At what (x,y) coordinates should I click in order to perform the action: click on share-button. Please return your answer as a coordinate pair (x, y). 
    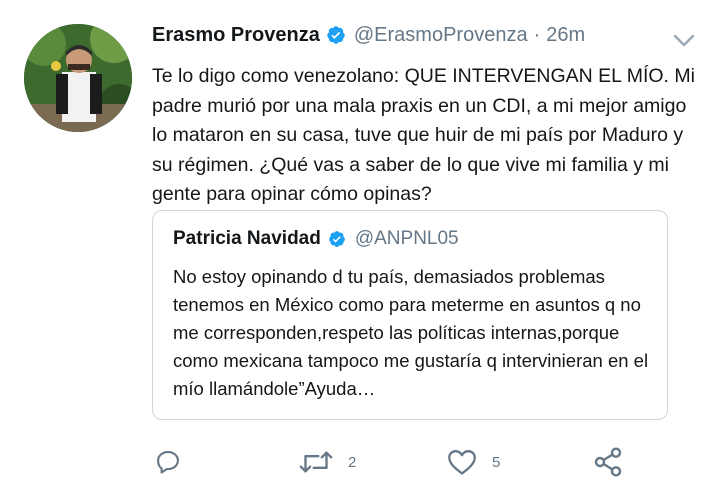
    Looking at the image, I should click on (608, 462).